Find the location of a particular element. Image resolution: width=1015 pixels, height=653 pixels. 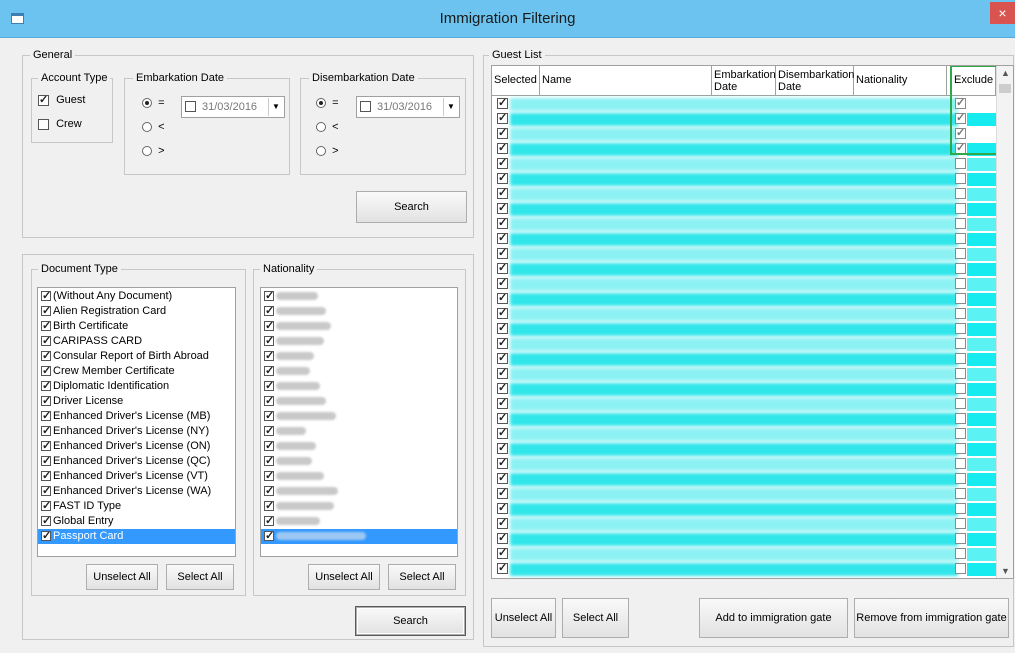

embarkation-lt-radio is located at coordinates (147, 127).